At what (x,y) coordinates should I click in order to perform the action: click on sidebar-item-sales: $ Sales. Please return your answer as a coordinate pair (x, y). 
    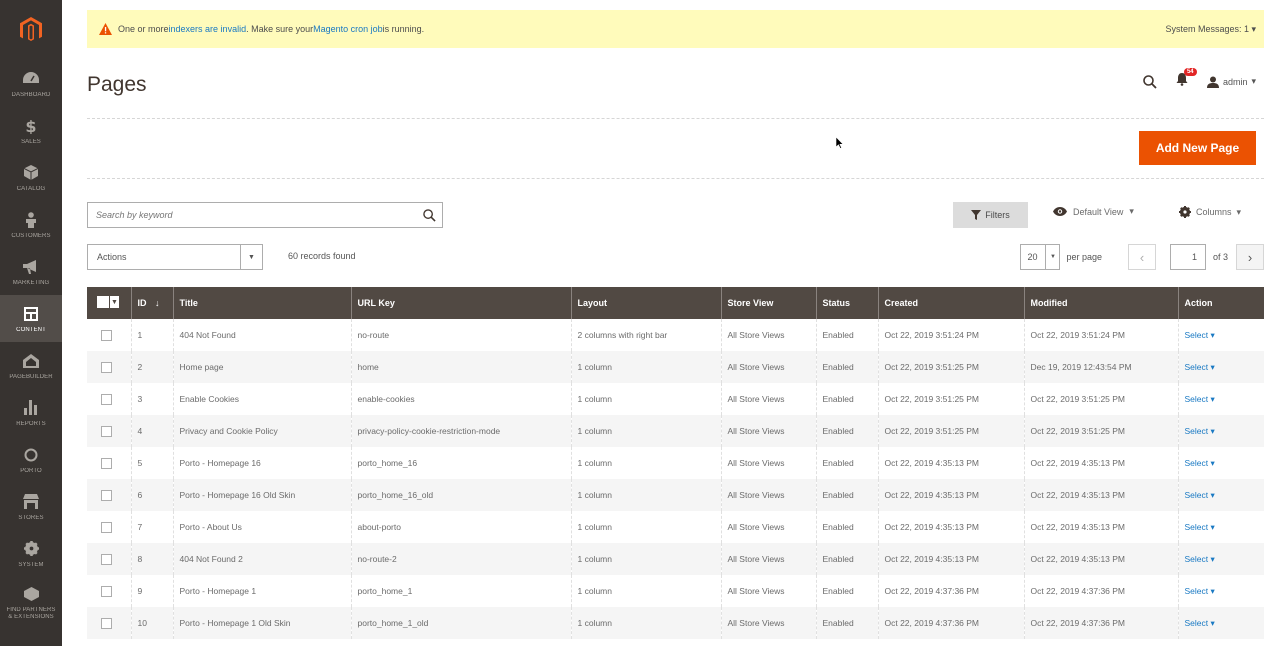
    Looking at the image, I should click on (31, 130).